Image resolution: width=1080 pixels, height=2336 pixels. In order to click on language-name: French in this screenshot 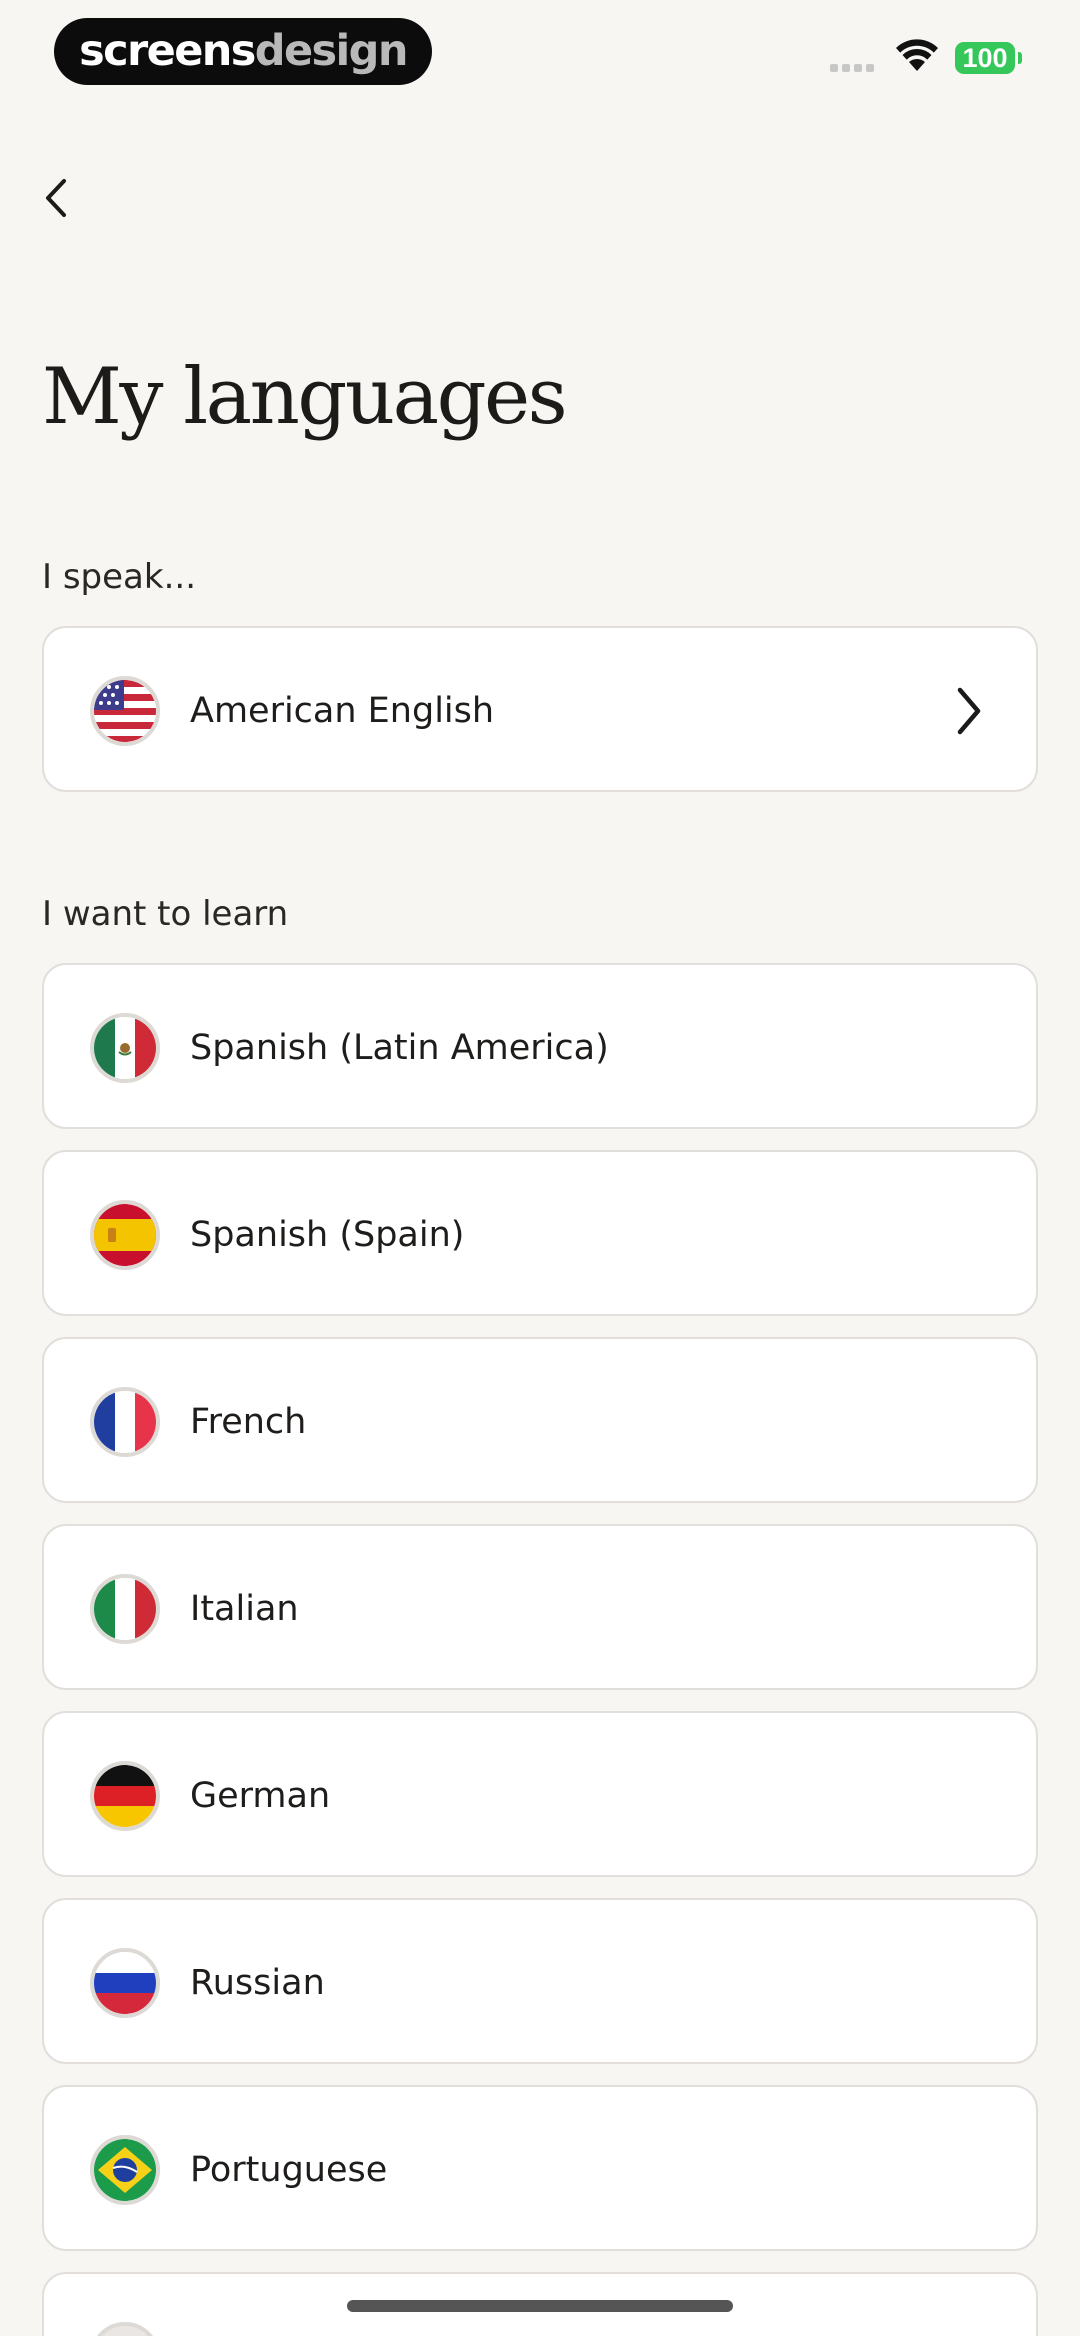, I will do `click(248, 1422)`.